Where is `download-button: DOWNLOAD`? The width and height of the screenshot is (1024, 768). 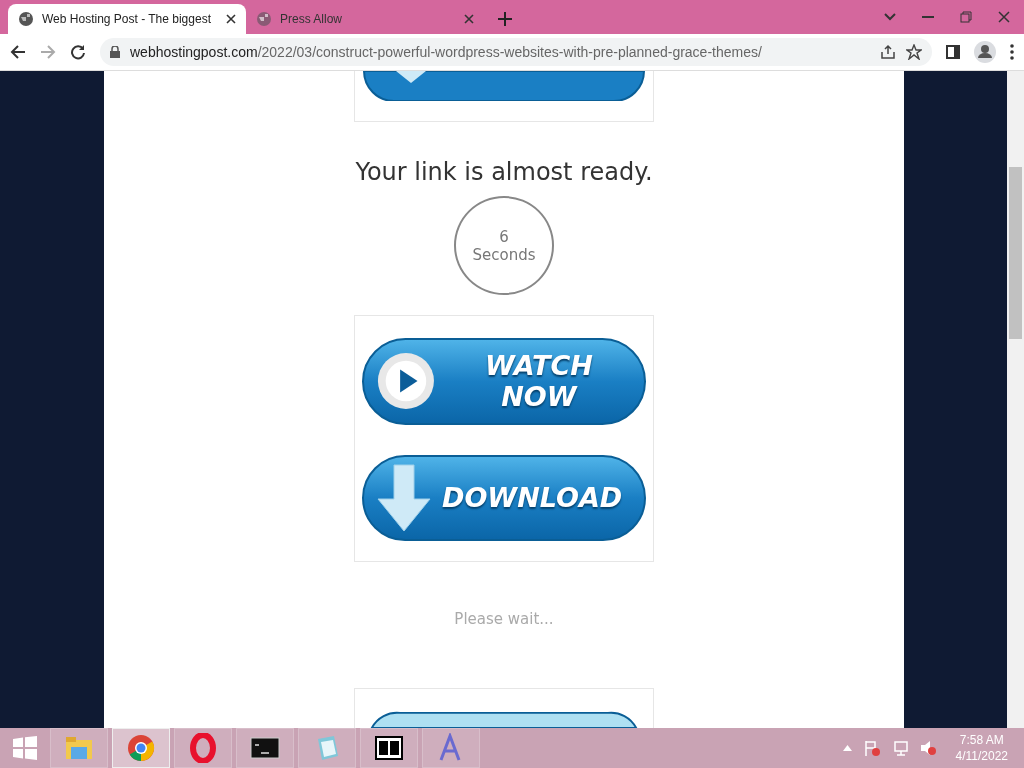
download-button: DOWNLOAD is located at coordinates (504, 498).